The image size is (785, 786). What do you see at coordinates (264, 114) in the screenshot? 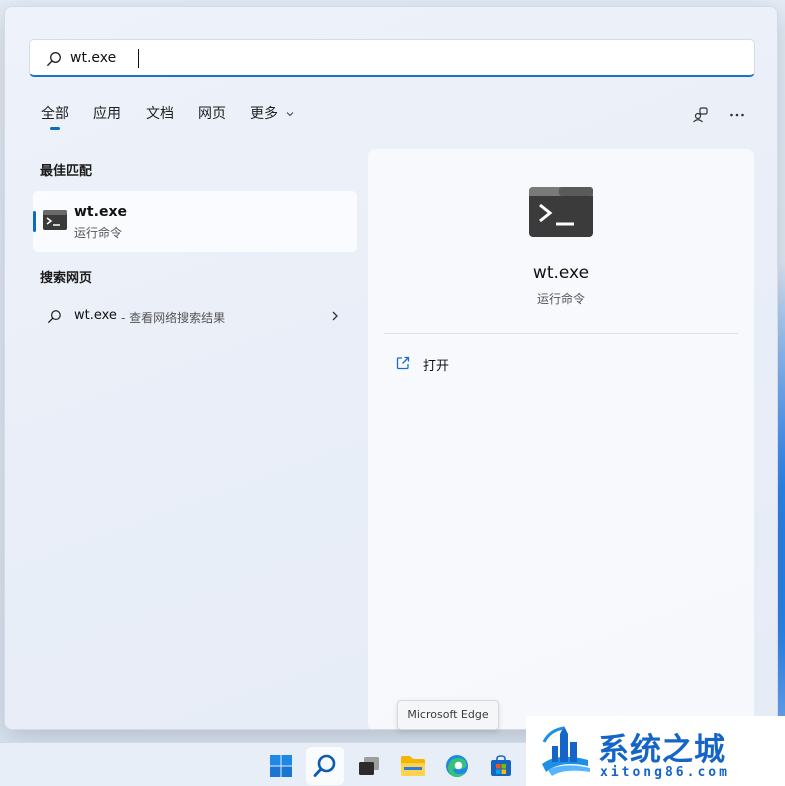
I see `tab-more-label: 更多` at bounding box center [264, 114].